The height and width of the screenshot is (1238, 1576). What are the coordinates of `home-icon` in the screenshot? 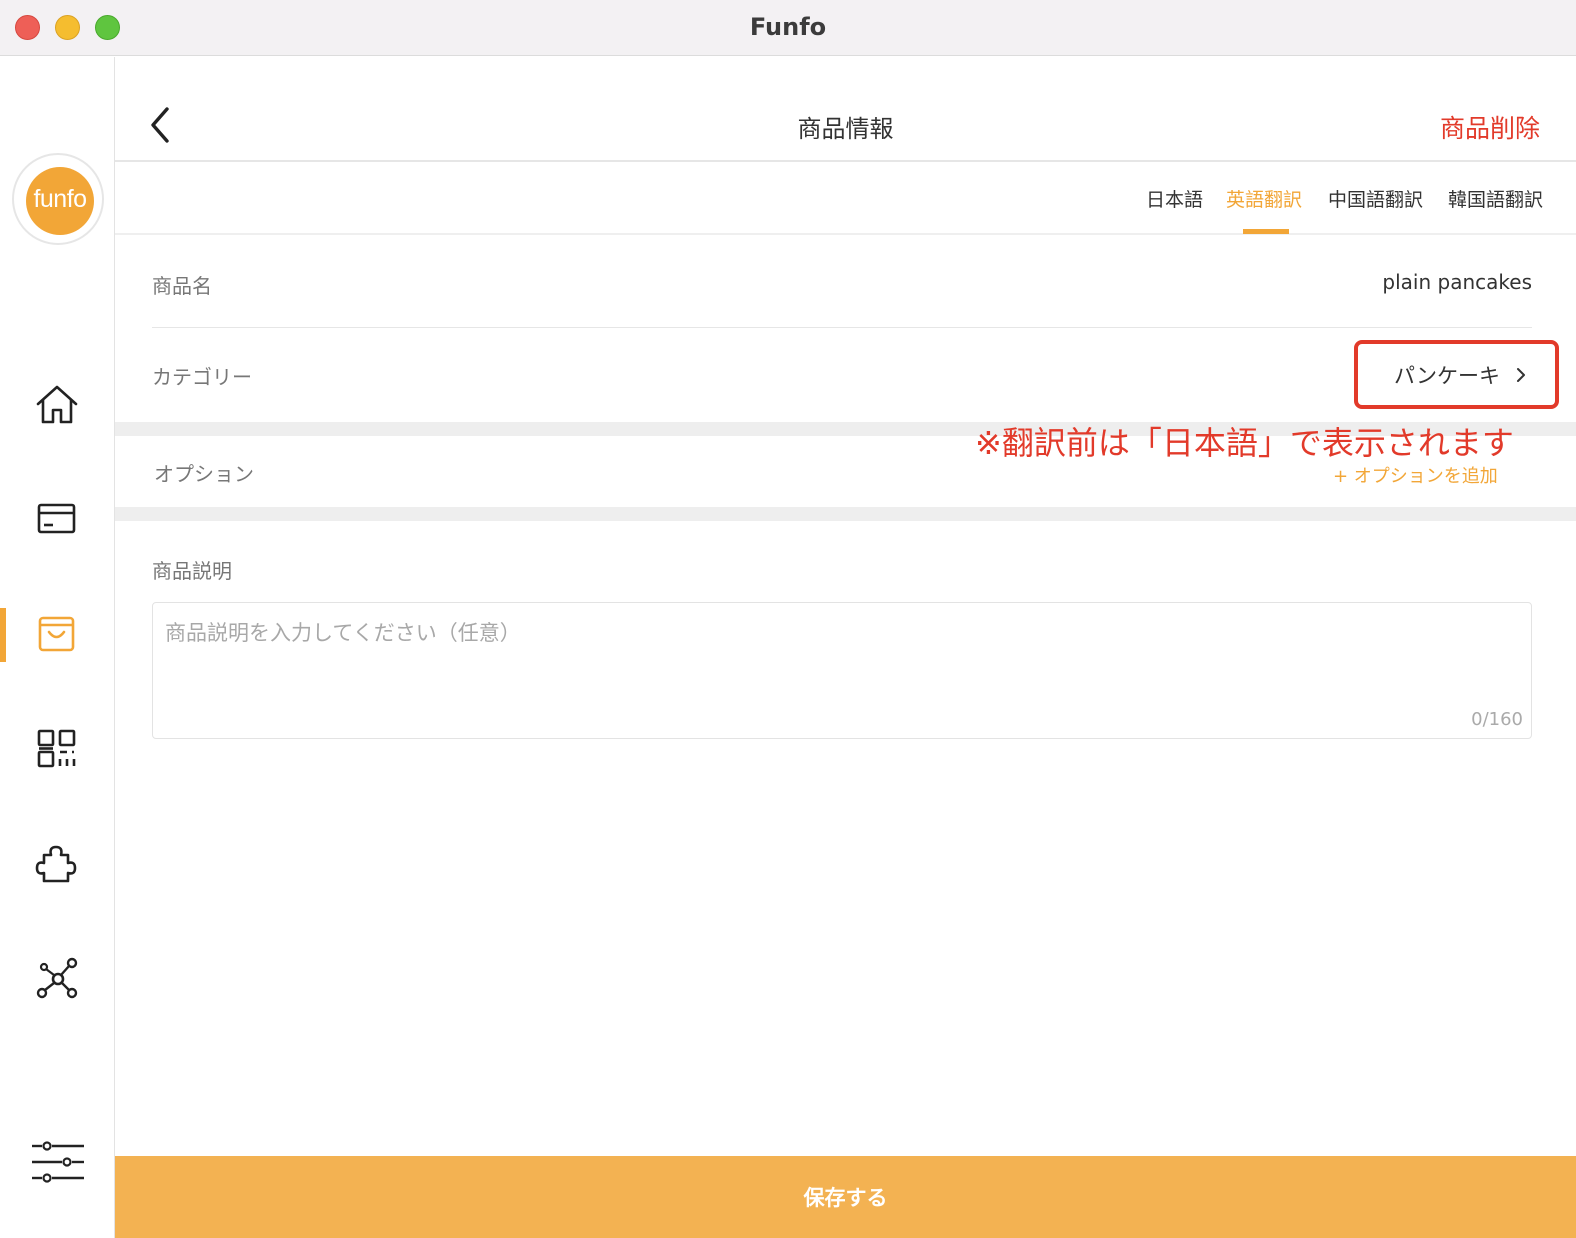 It's located at (57, 404).